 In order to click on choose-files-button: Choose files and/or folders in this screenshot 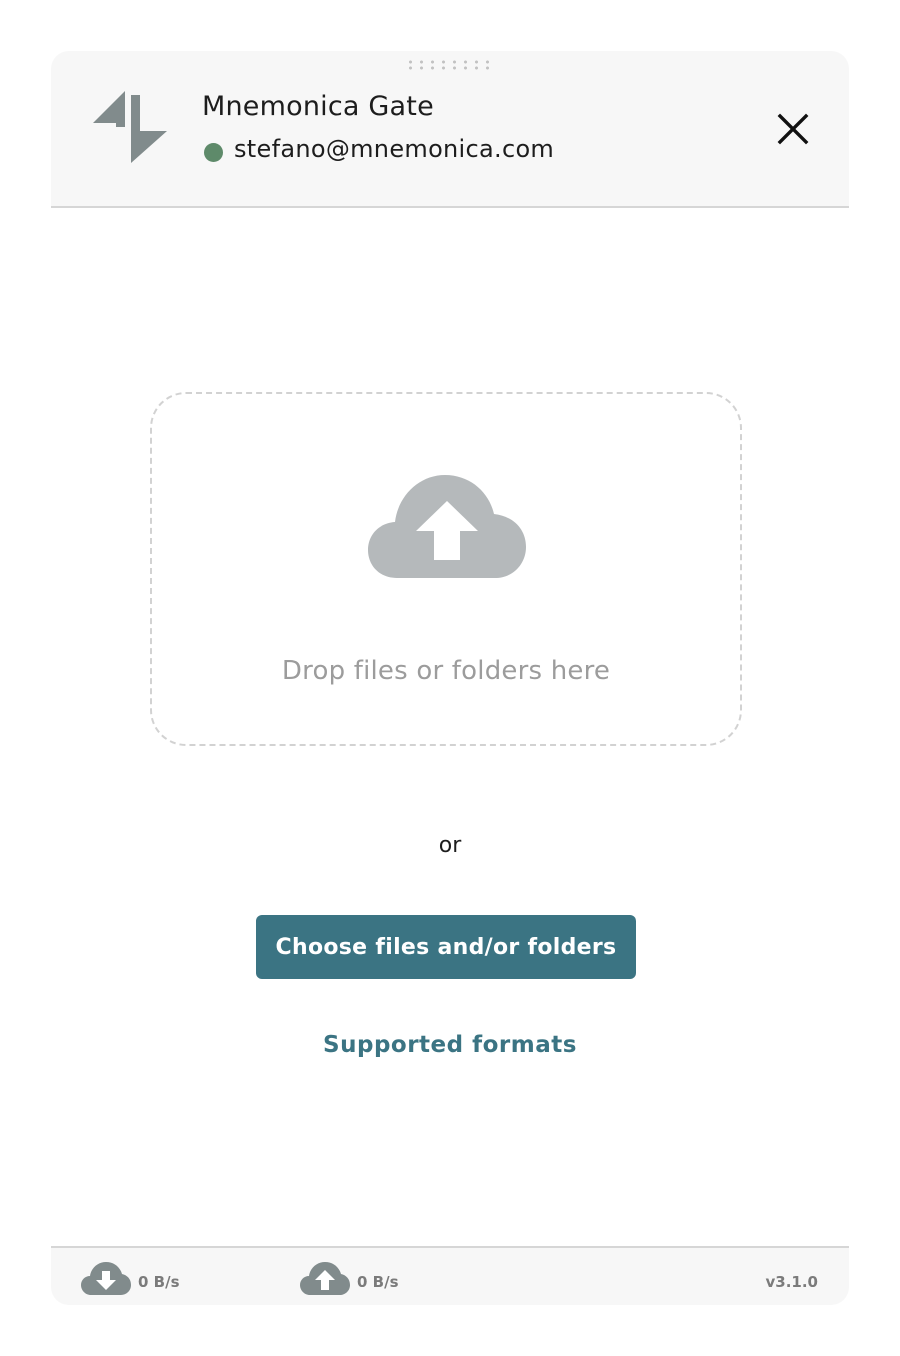, I will do `click(446, 947)`.